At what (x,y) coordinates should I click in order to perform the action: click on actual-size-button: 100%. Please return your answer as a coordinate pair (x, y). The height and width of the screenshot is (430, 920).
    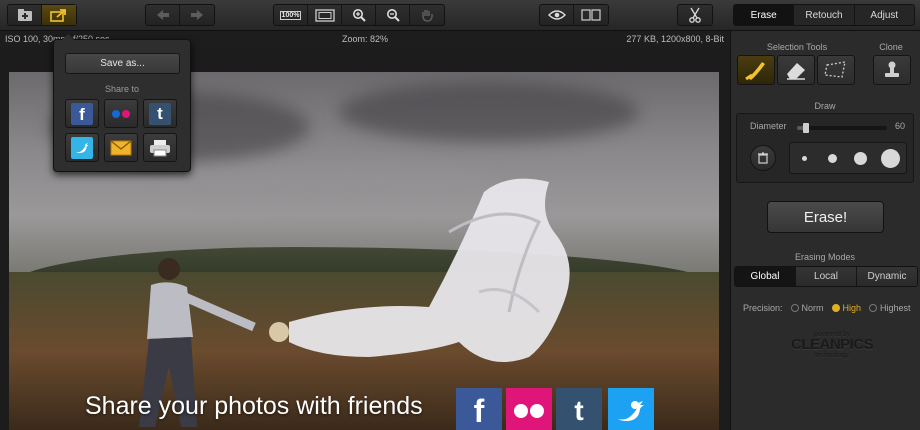
    Looking at the image, I should click on (291, 15).